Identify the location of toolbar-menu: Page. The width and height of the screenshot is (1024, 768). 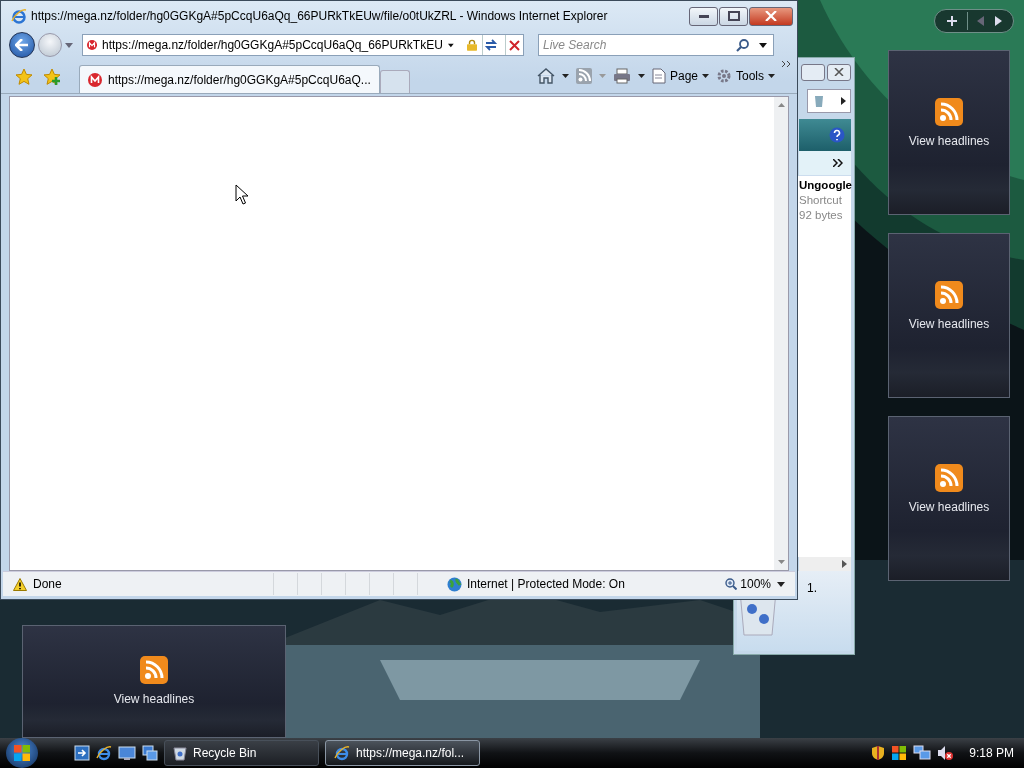
(680, 76).